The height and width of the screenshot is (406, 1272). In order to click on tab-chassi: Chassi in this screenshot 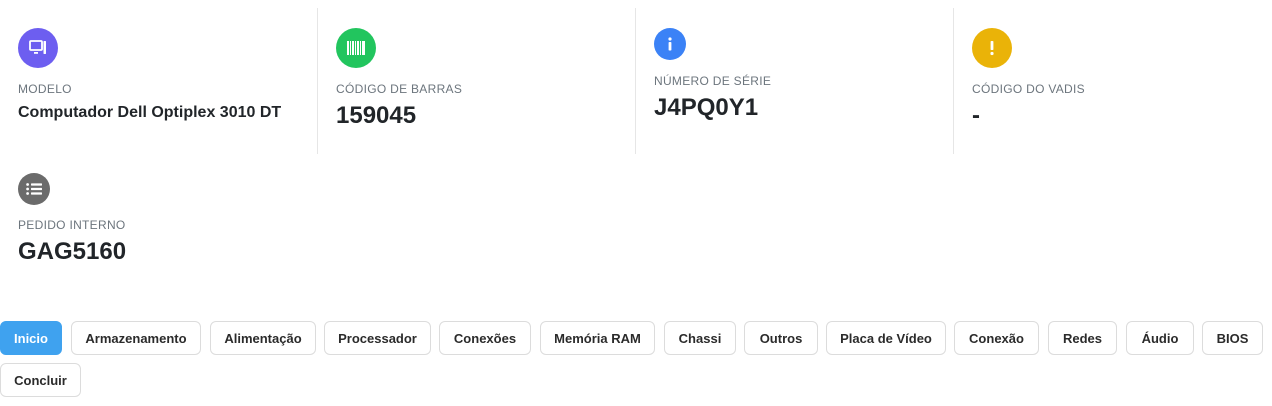, I will do `click(700, 338)`.